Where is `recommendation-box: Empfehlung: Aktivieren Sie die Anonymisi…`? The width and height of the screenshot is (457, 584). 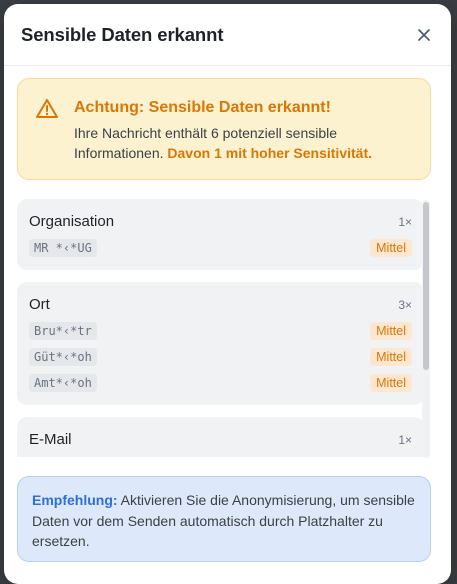
recommendation-box: Empfehlung: Aktivieren Sie die Anonymisi… is located at coordinates (224, 519).